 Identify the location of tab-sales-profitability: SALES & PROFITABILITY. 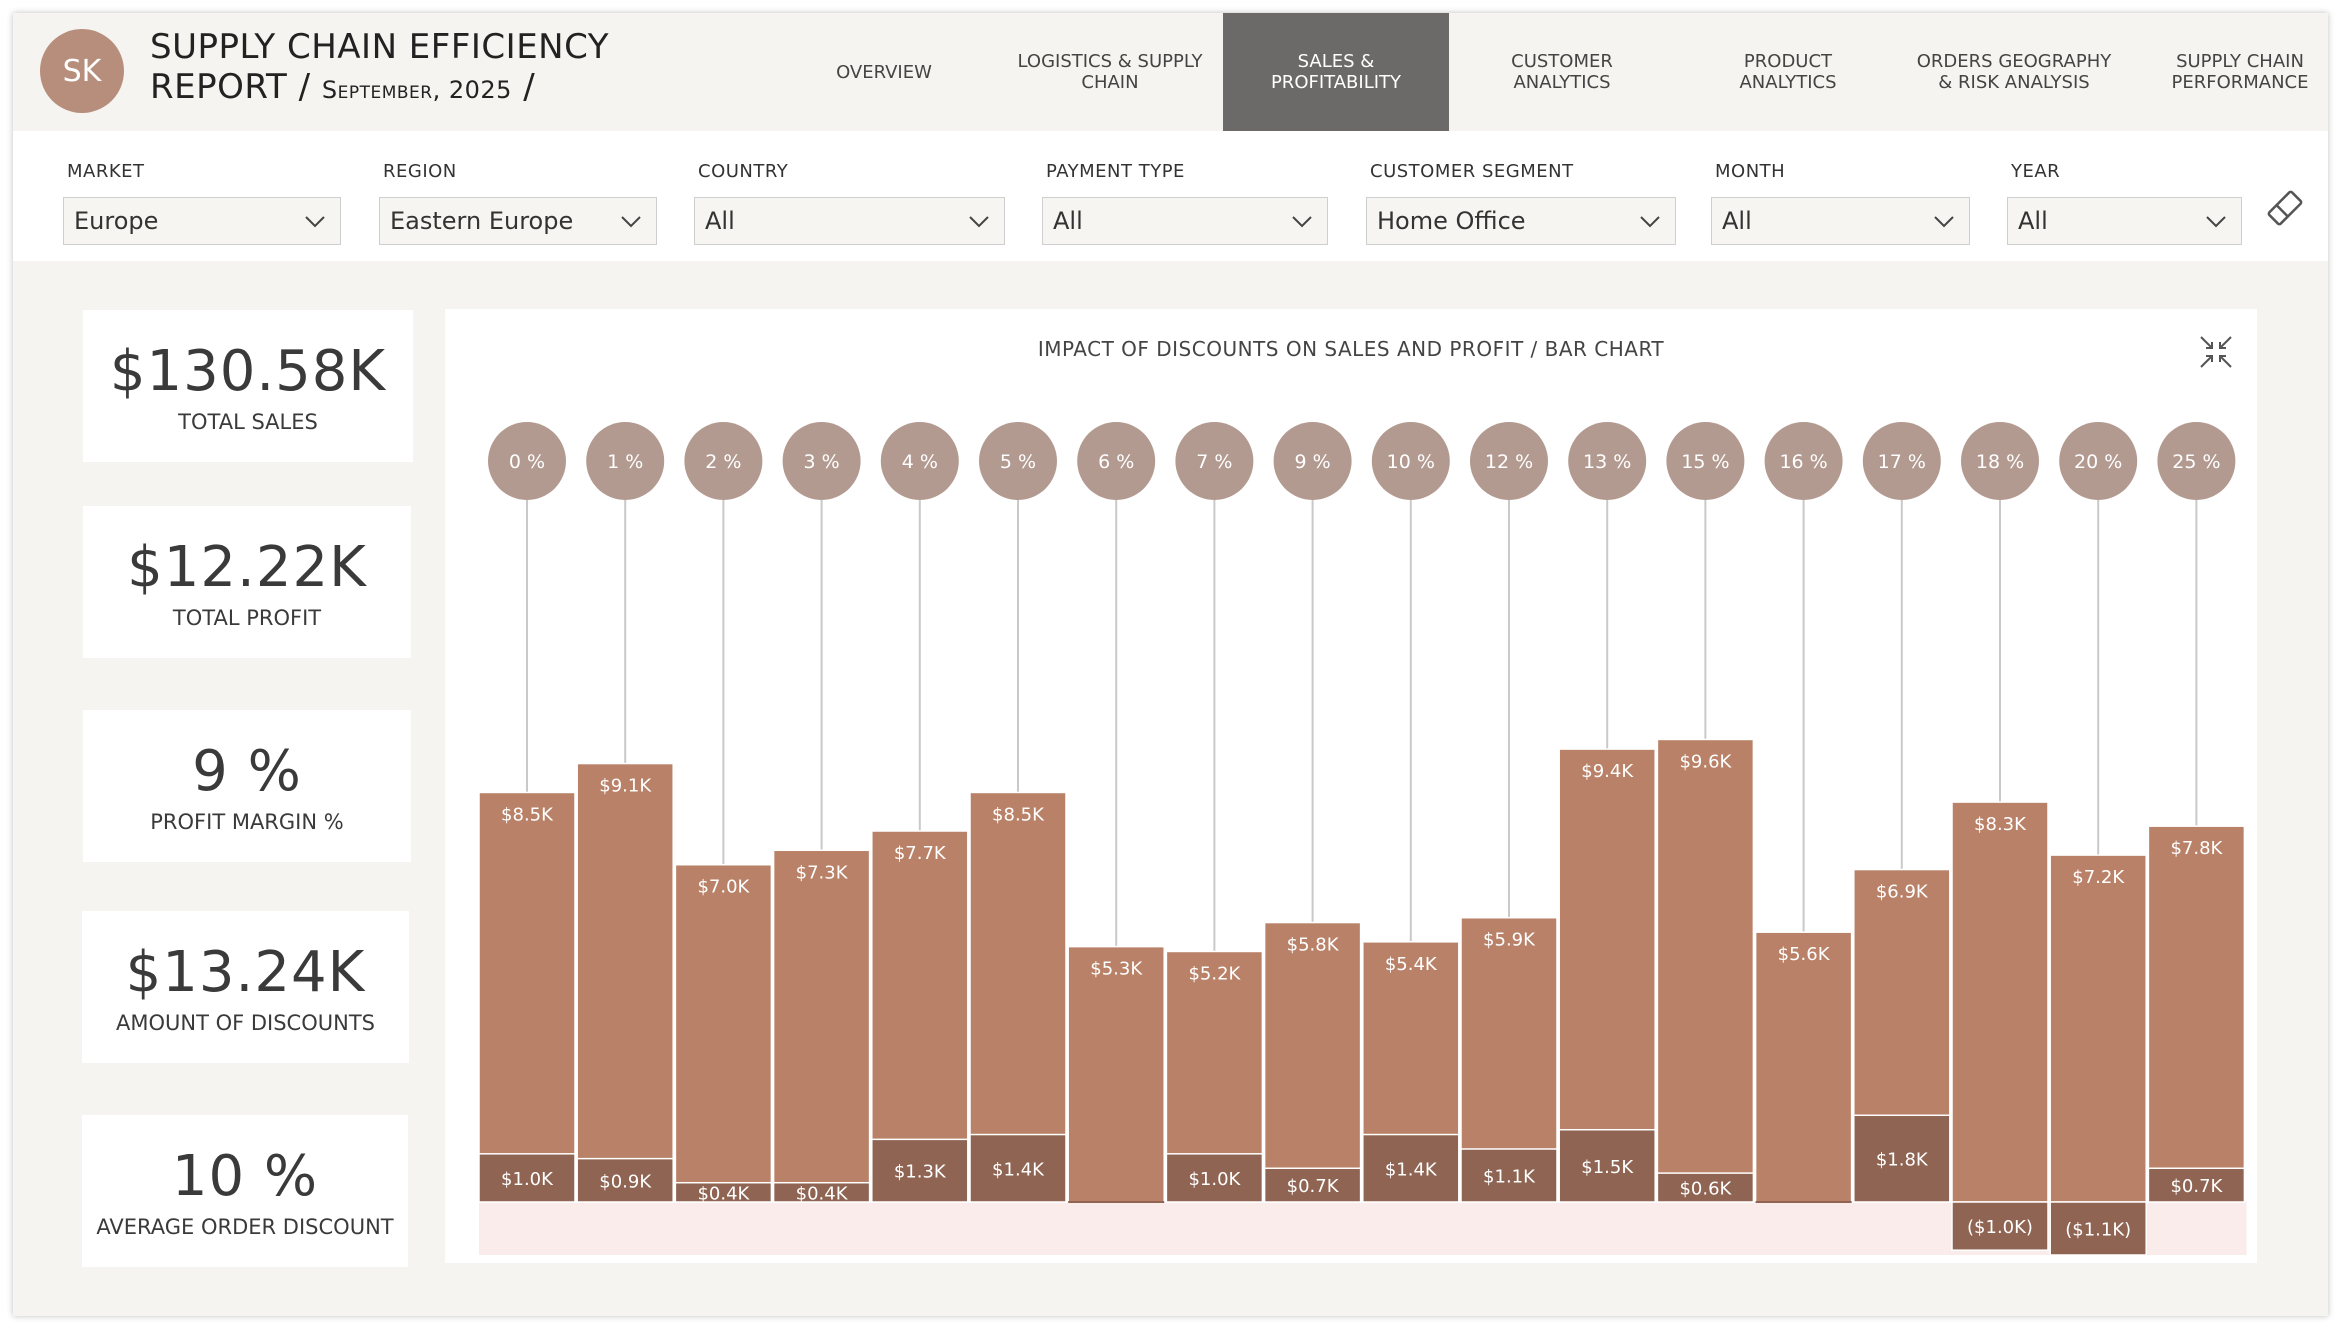
(1336, 72).